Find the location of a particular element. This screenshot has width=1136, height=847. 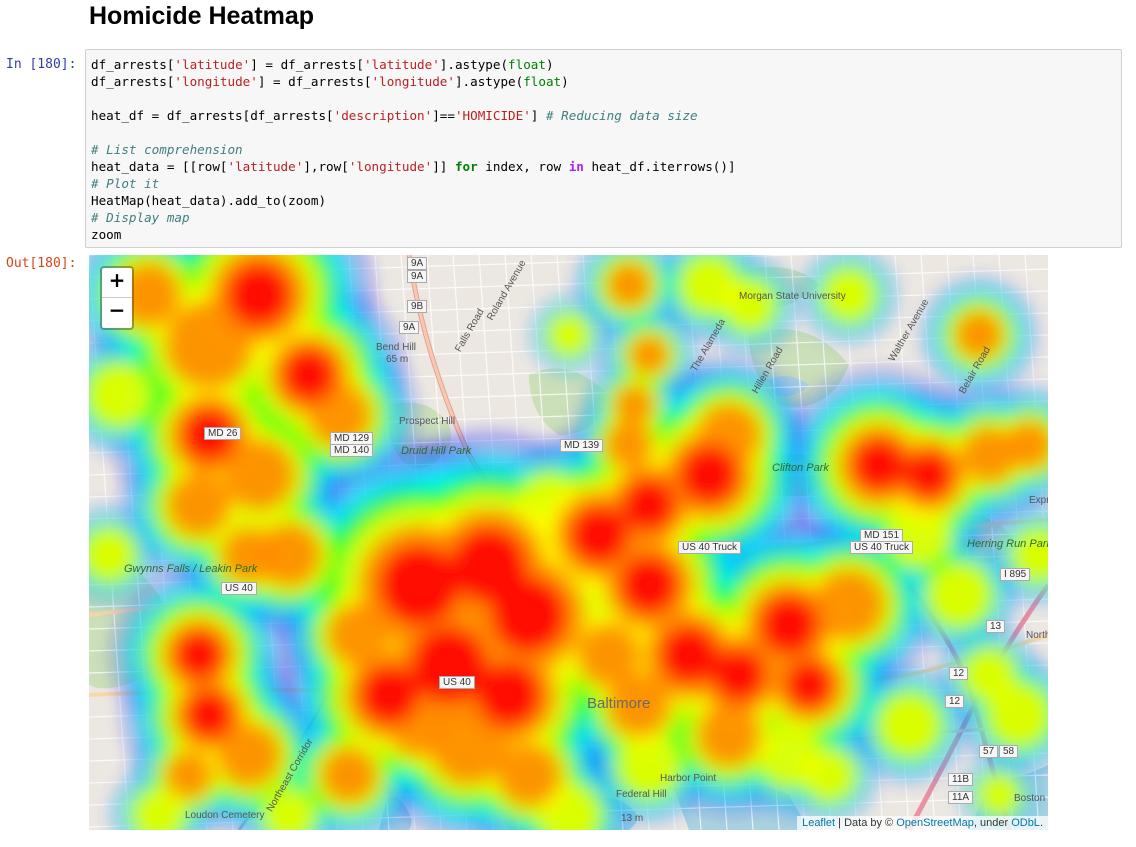

code-token: 'longitude' is located at coordinates (413, 81).